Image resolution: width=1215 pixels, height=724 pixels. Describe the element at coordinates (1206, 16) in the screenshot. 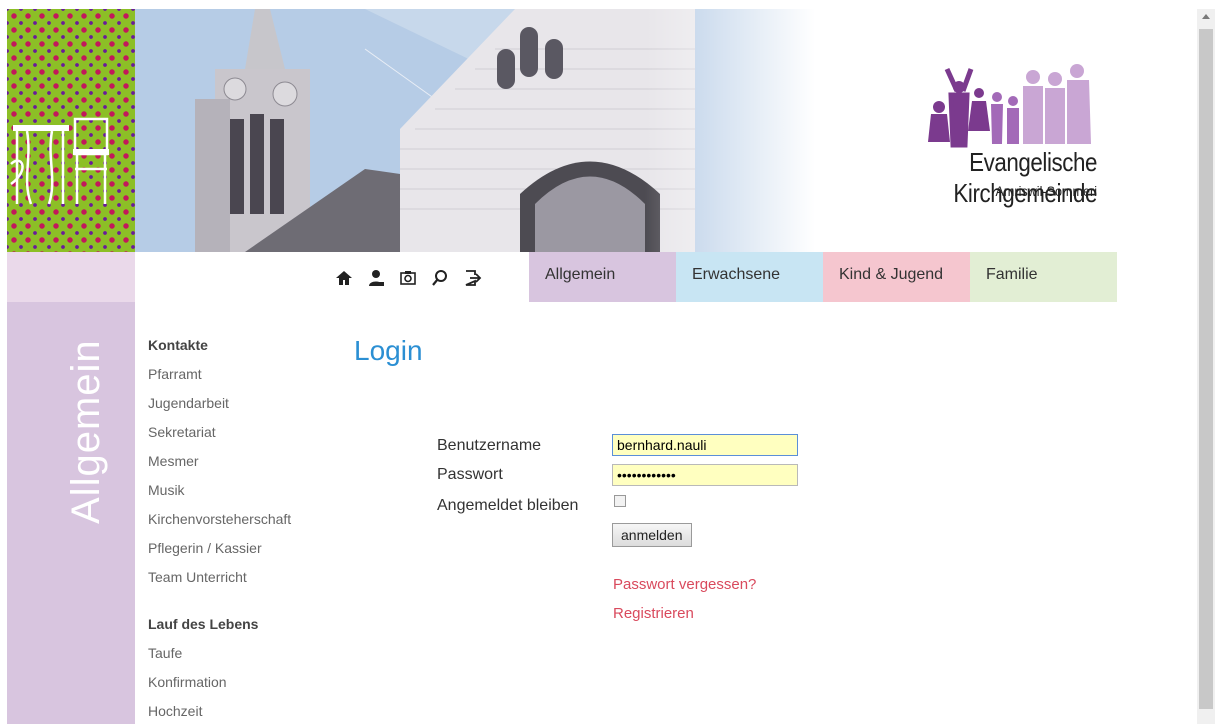

I see `scroll-up-arrow-icon` at that location.